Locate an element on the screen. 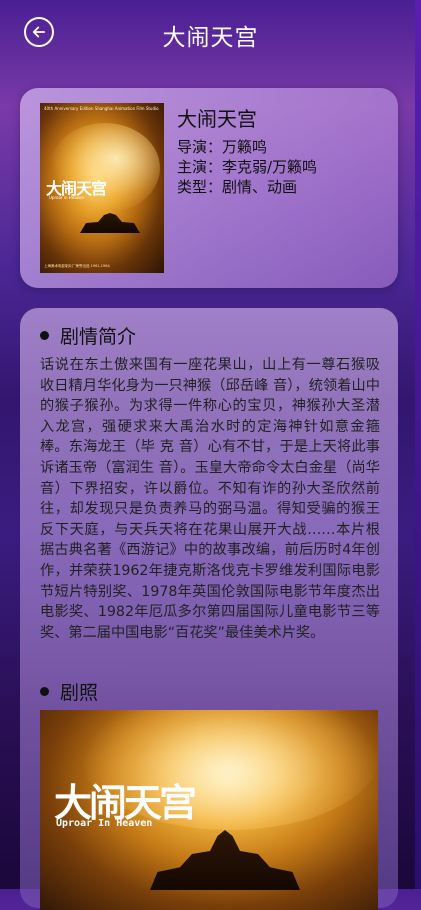  movie-cast: 主演：李克弱/万籁鸣 is located at coordinates (247, 167).